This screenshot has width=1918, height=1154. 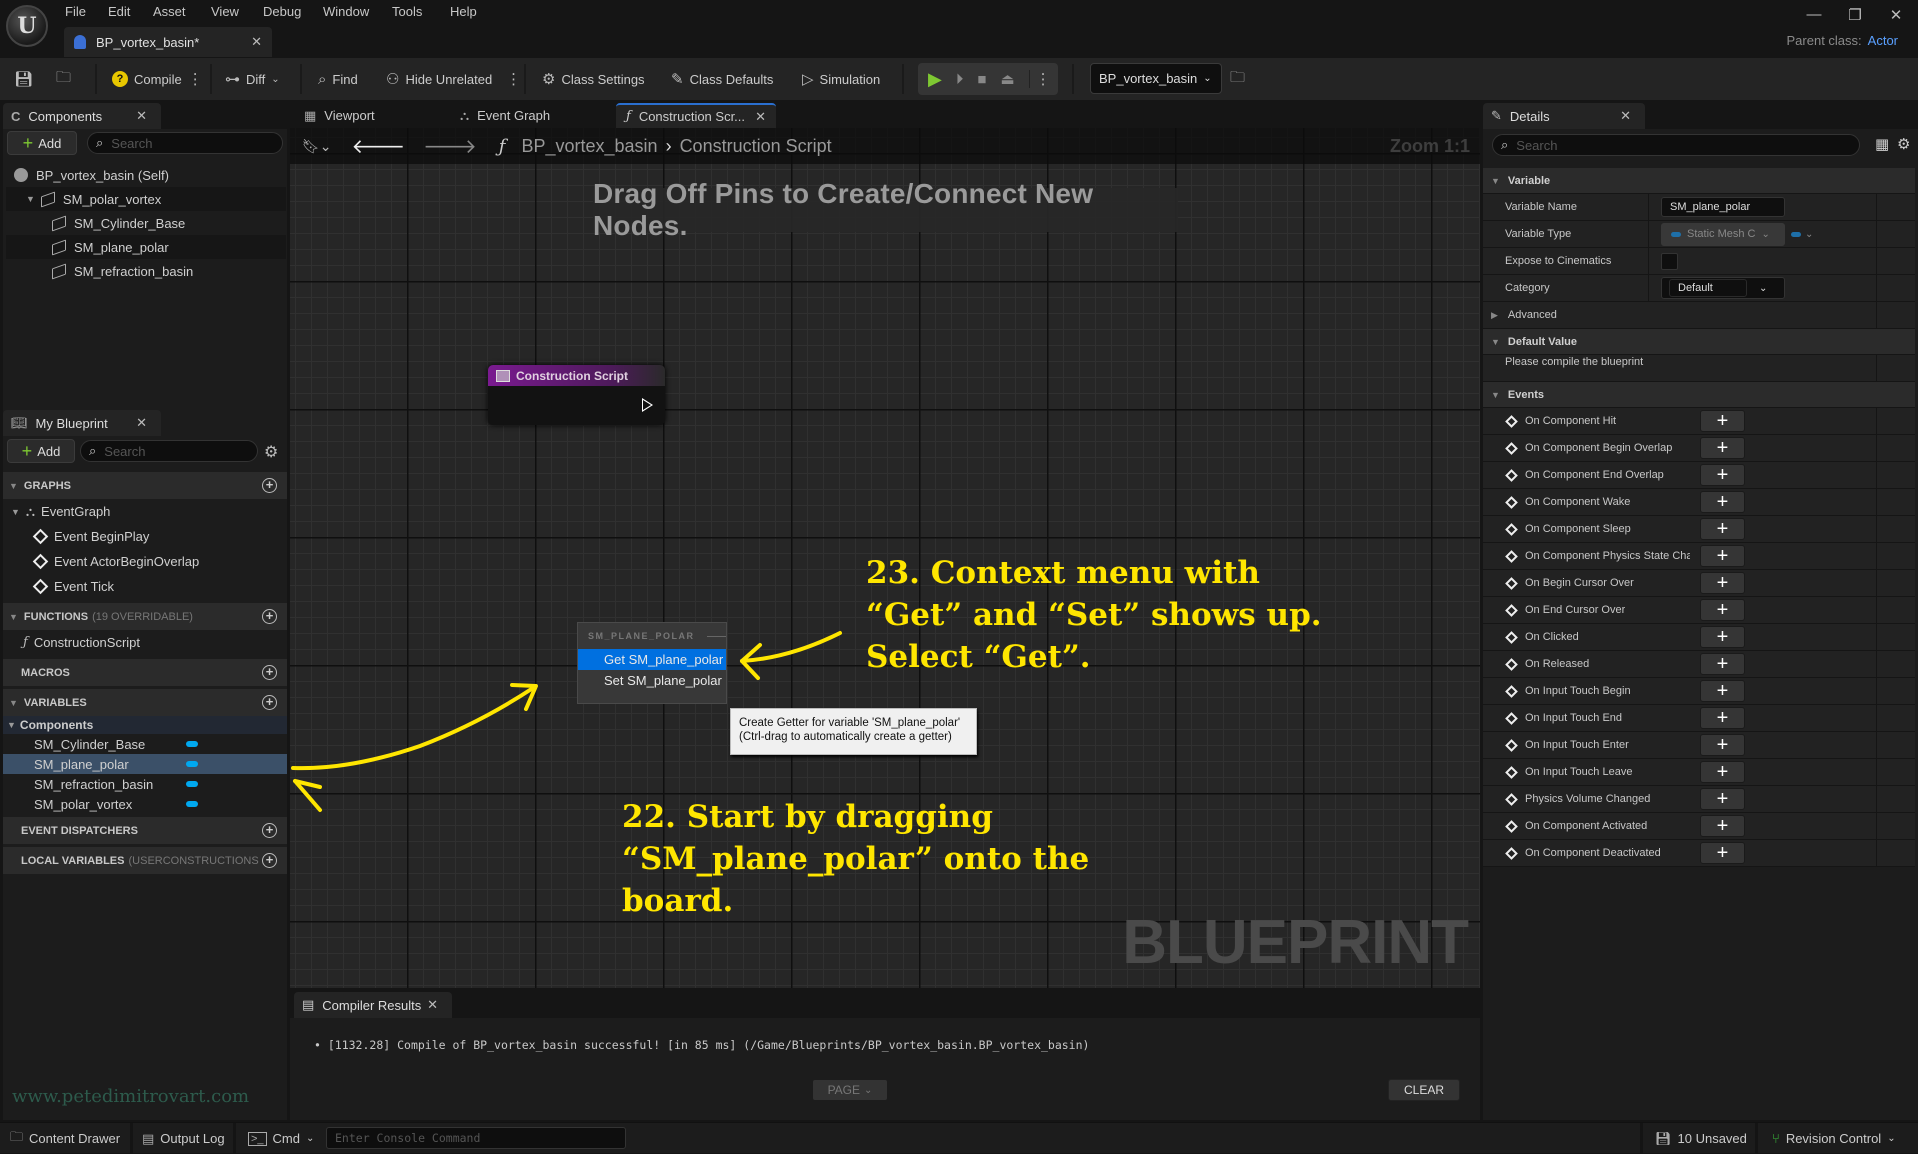 I want to click on chevron-down-icon: ⌄, so click(x=1763, y=288).